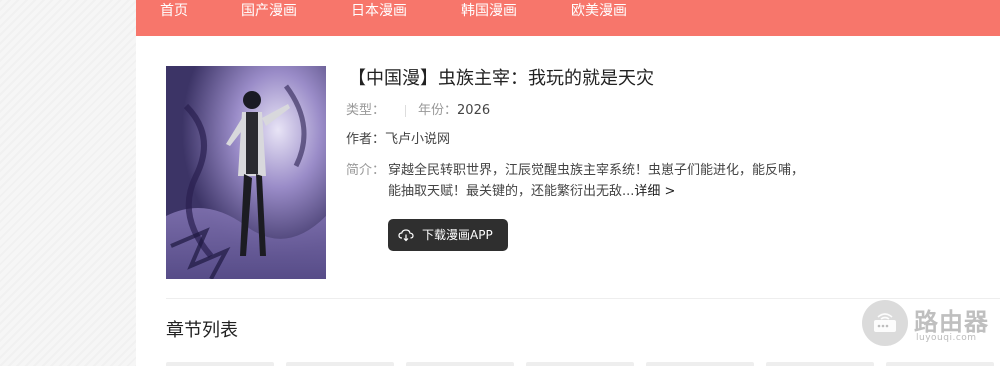 This screenshot has height=366, width=1000. Describe the element at coordinates (366, 170) in the screenshot. I see `intro-label: 简介：` at that location.